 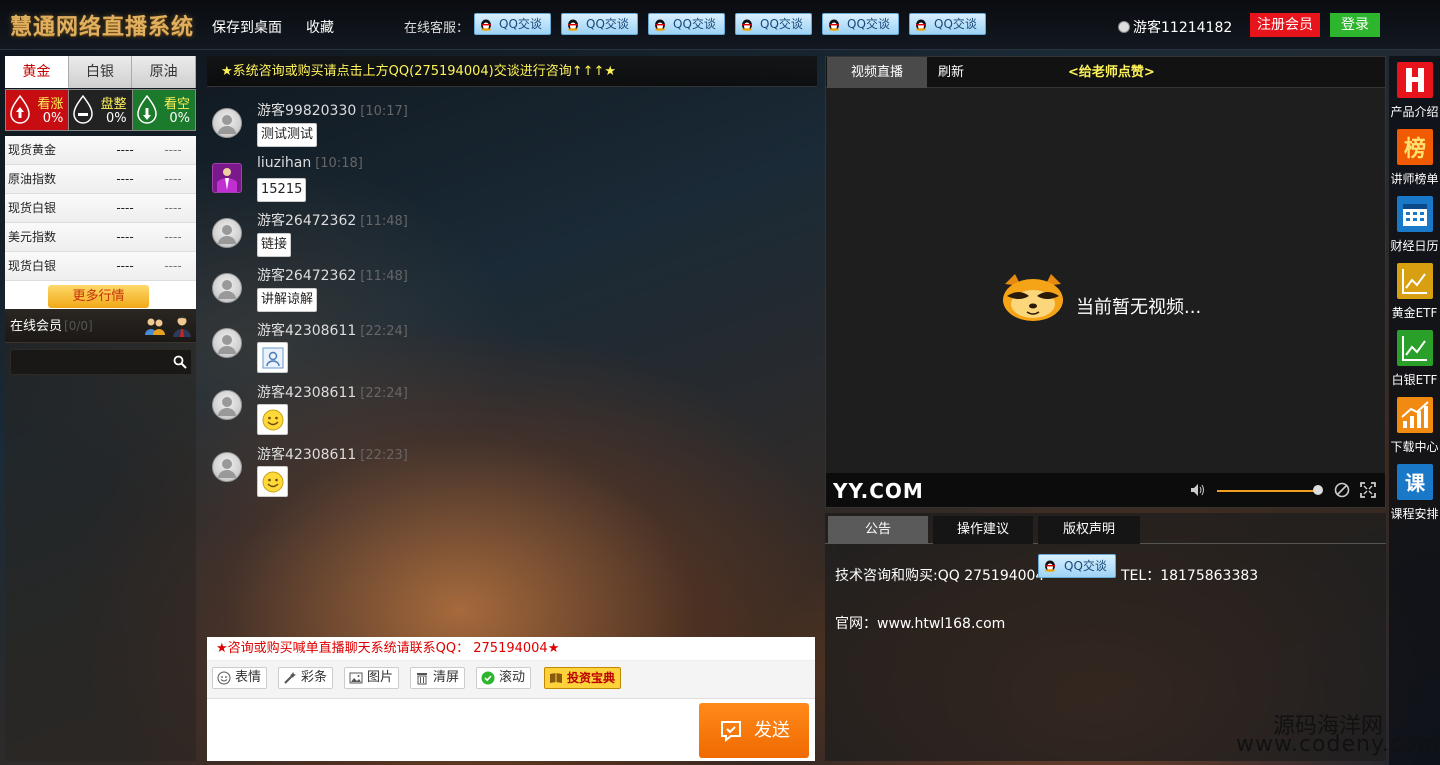 I want to click on quality-icon, so click(x=1342, y=490).